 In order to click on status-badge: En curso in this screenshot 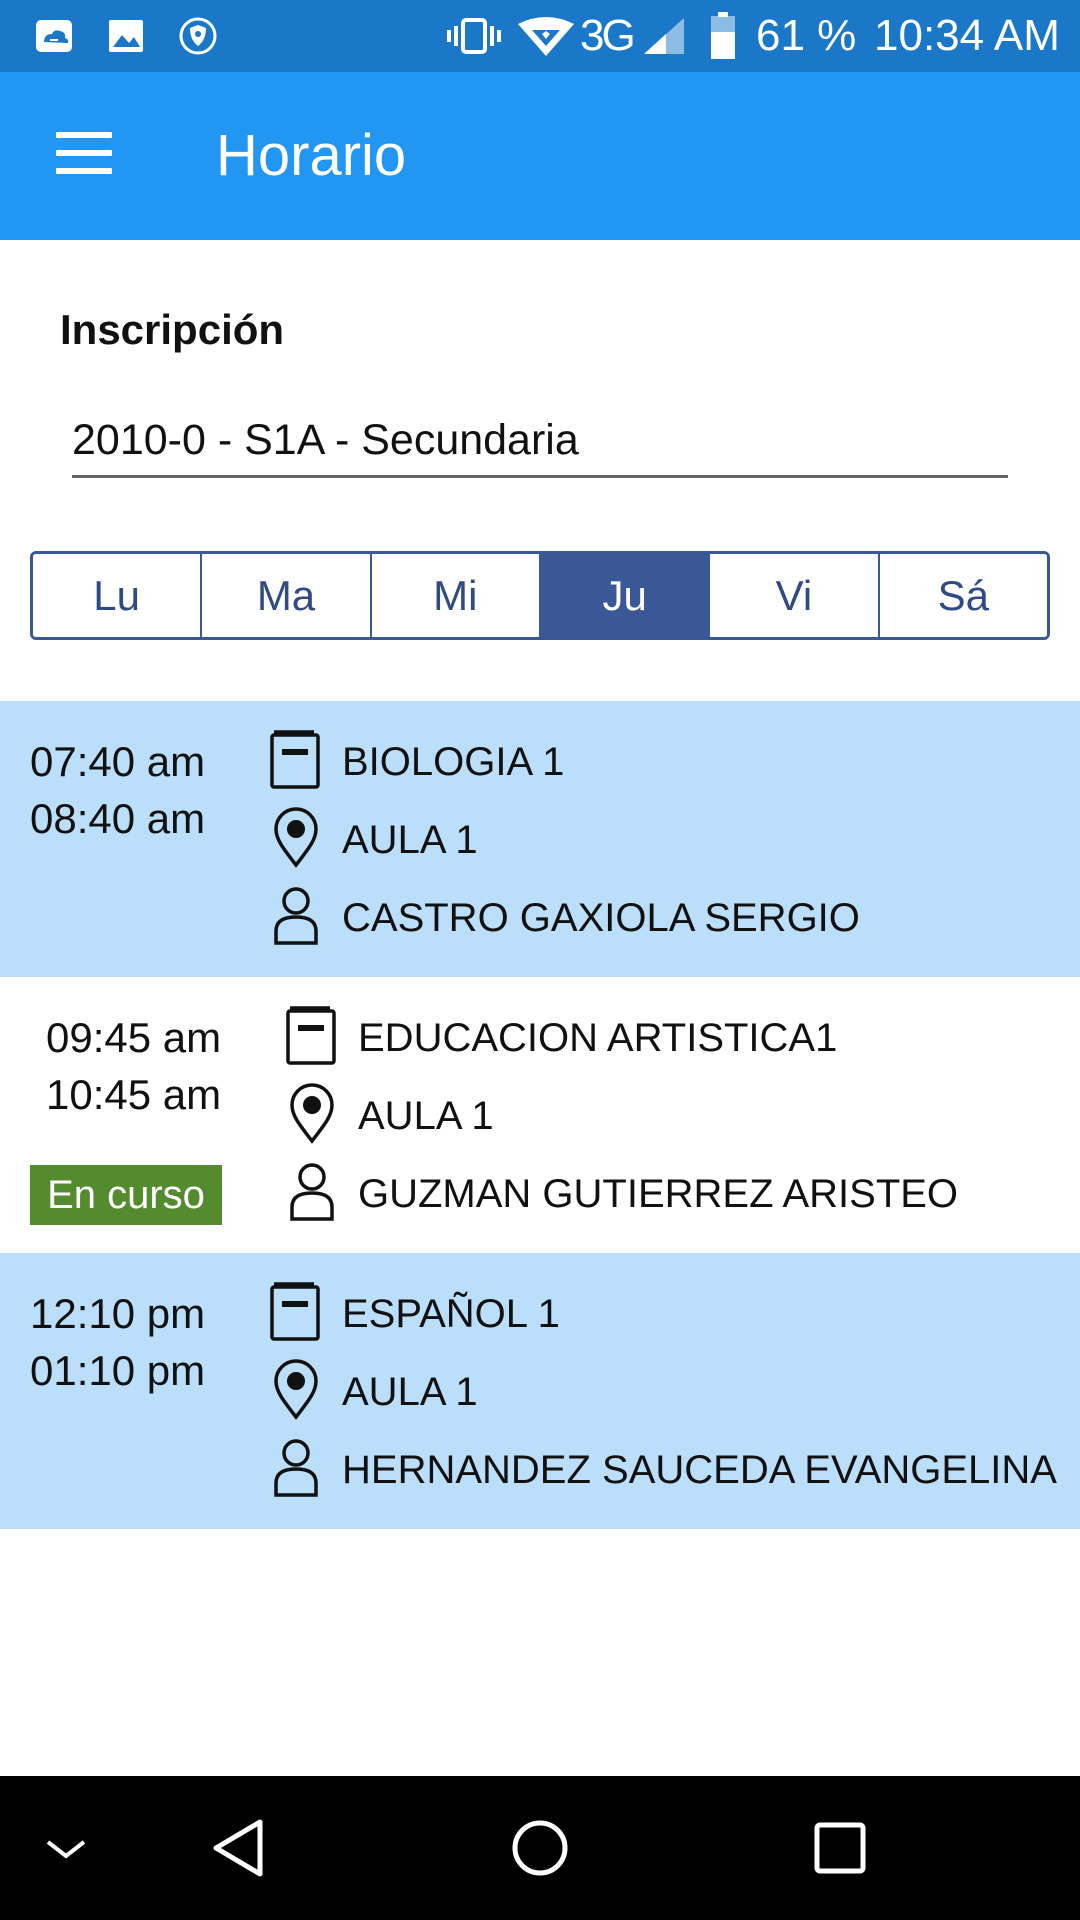, I will do `click(126, 1195)`.